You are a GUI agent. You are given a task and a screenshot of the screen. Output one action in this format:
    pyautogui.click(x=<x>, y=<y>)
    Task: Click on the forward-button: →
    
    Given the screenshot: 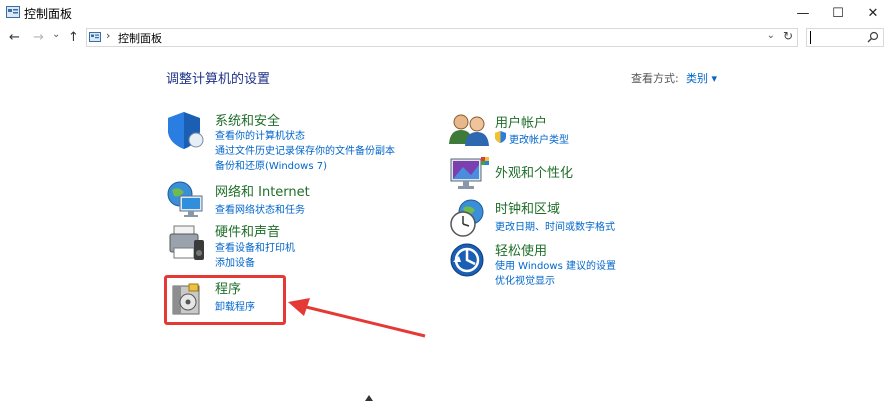 What is the action you would take?
    pyautogui.click(x=38, y=37)
    